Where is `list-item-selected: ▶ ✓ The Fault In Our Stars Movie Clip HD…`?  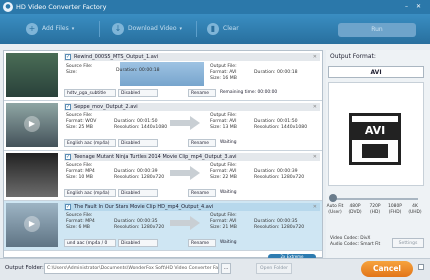
list-item-selected: ▶ ✓ The Fault In Our Stars Movie Clip HD… is located at coordinates (163, 226).